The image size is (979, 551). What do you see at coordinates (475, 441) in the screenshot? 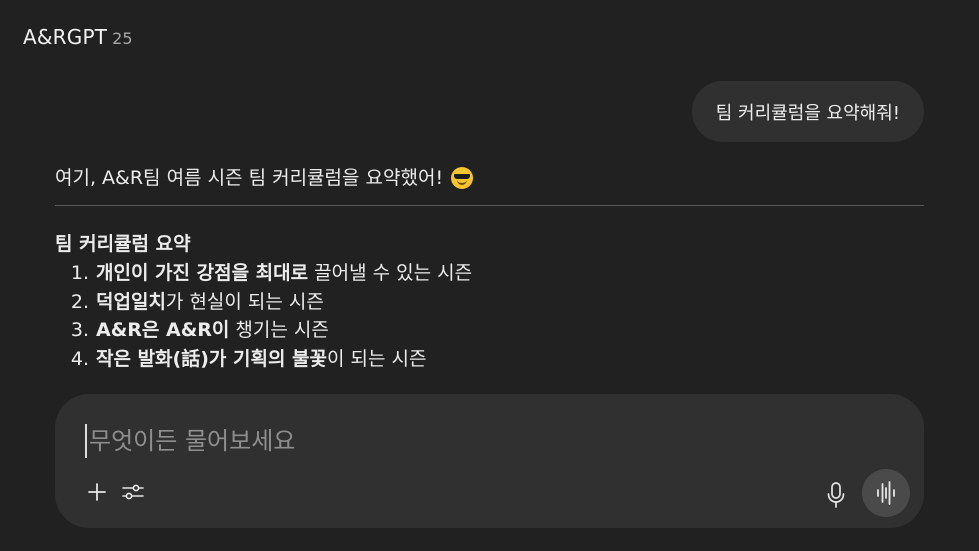
I see `prompt-input` at bounding box center [475, 441].